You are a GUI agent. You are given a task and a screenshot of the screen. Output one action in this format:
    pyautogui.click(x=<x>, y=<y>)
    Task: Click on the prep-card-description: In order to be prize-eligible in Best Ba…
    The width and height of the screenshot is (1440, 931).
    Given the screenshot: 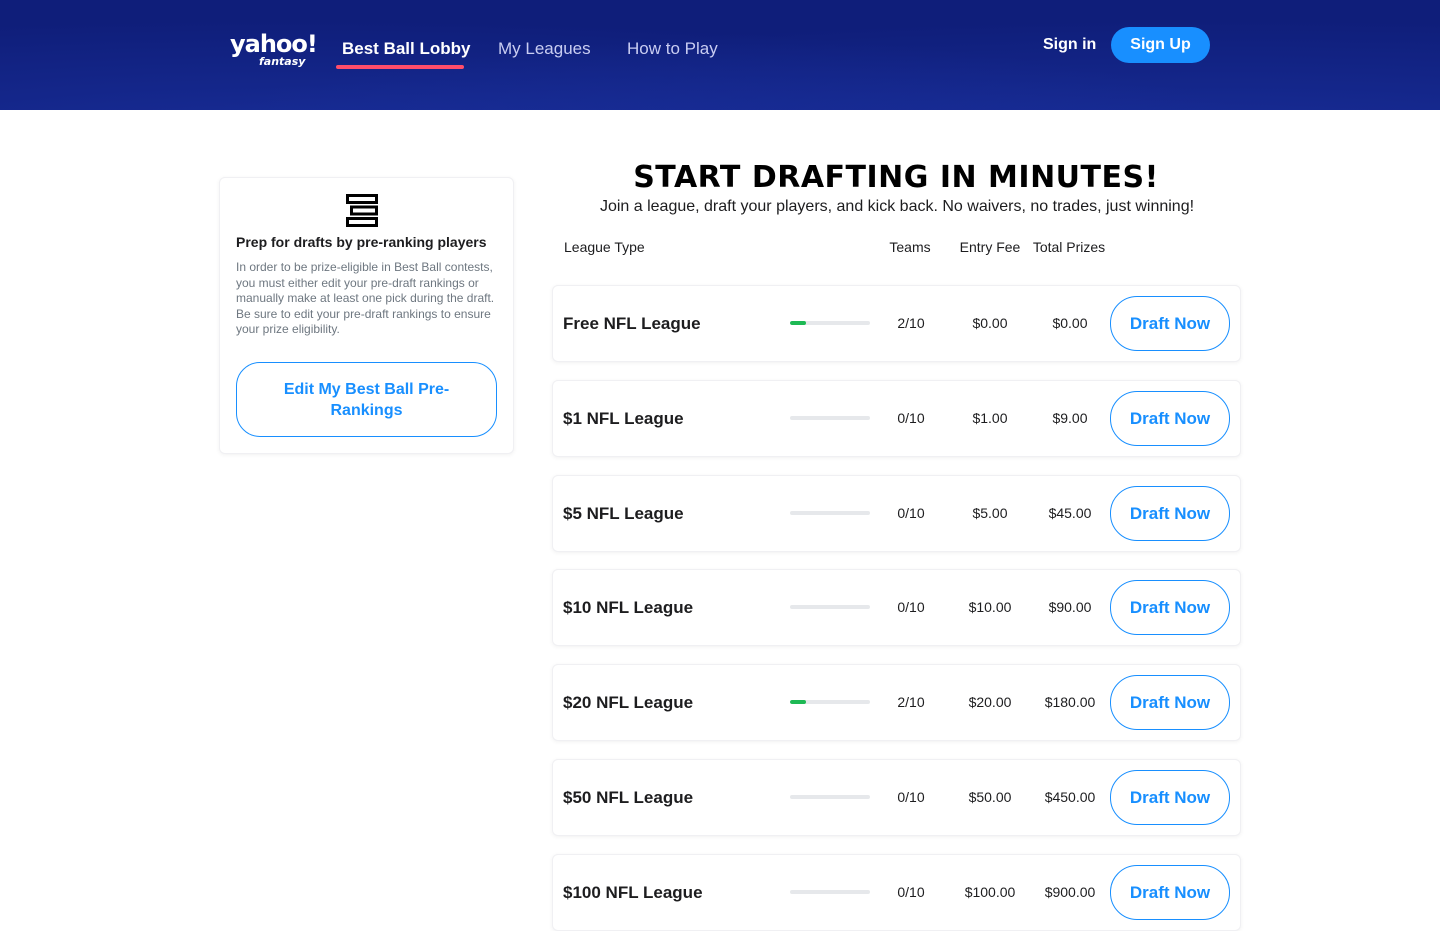 What is the action you would take?
    pyautogui.click(x=365, y=298)
    